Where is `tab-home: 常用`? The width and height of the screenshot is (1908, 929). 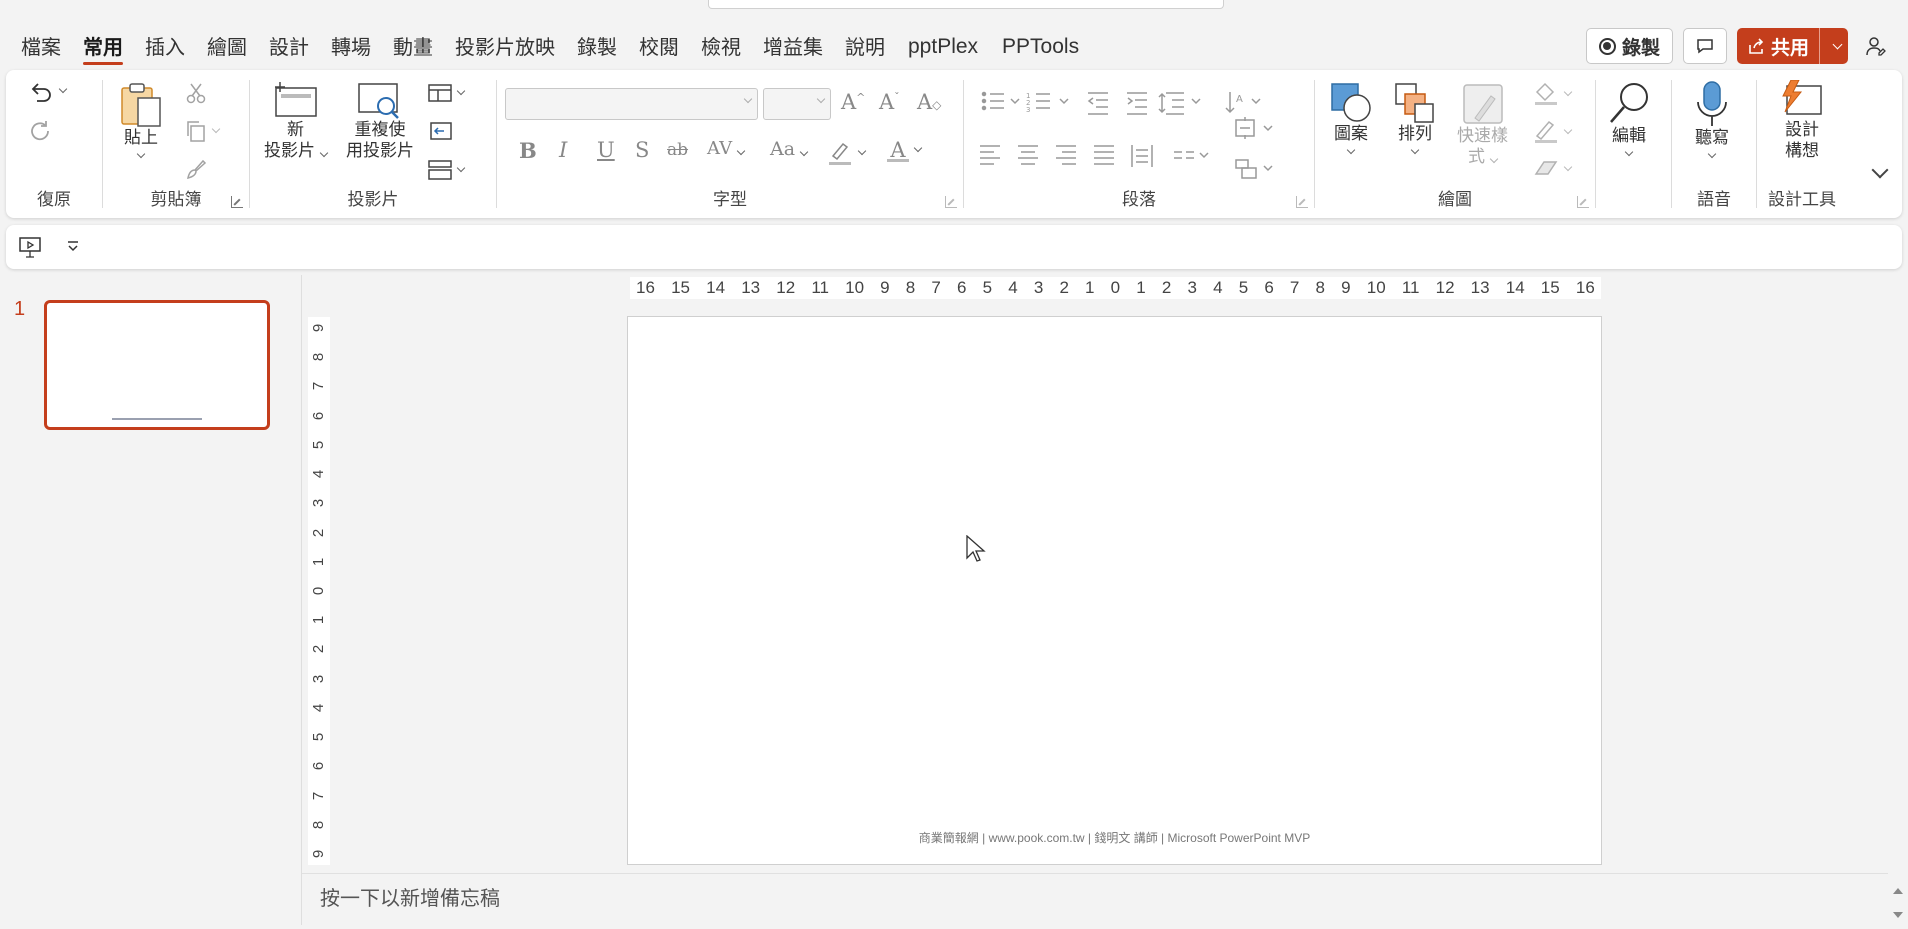
tab-home: 常用 is located at coordinates (103, 47).